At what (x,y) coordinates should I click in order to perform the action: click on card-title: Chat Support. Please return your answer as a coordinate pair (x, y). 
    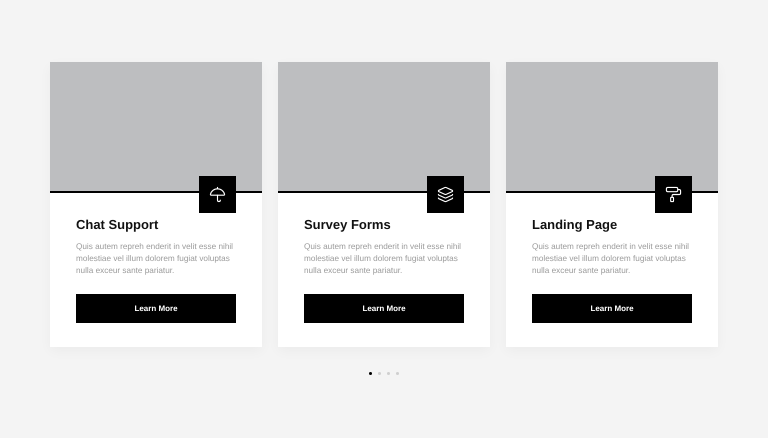
    Looking at the image, I should click on (118, 225).